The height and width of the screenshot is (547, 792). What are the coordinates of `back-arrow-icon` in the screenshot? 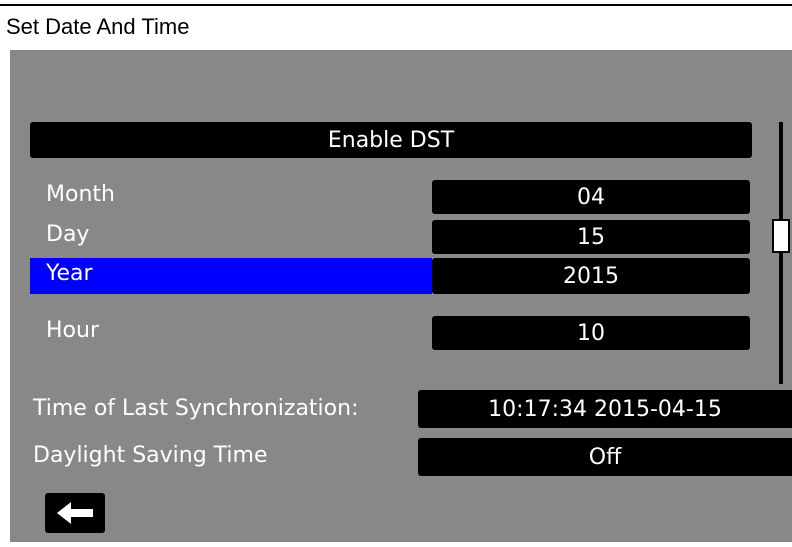 It's located at (75, 513).